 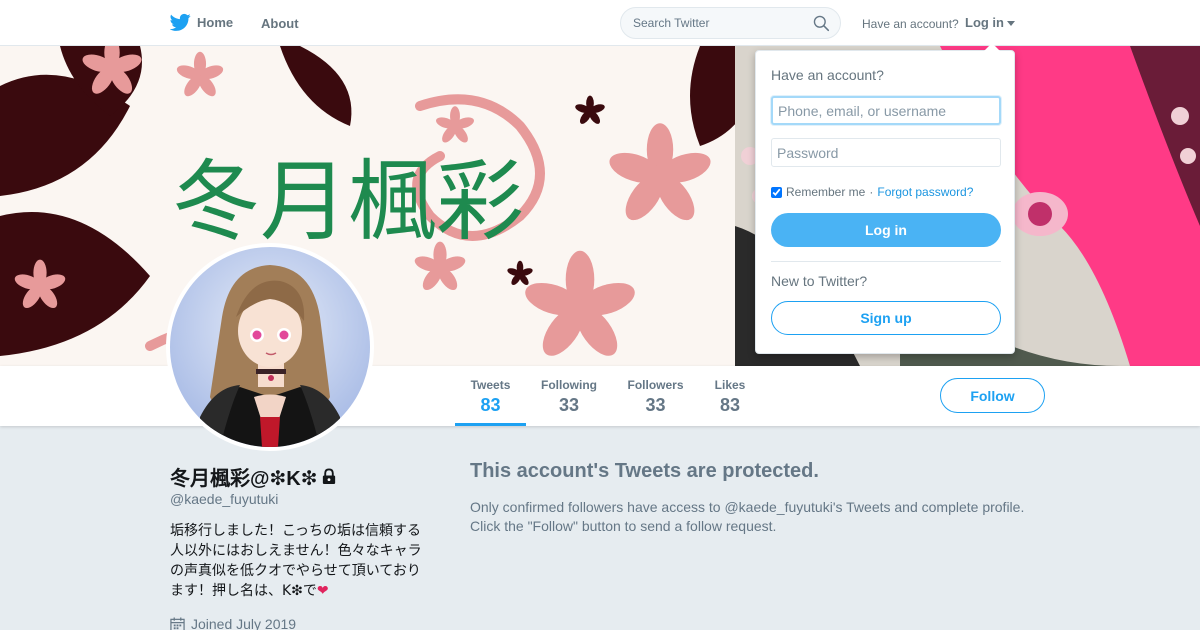 I want to click on have-account-text: Have an account?, so click(x=910, y=24).